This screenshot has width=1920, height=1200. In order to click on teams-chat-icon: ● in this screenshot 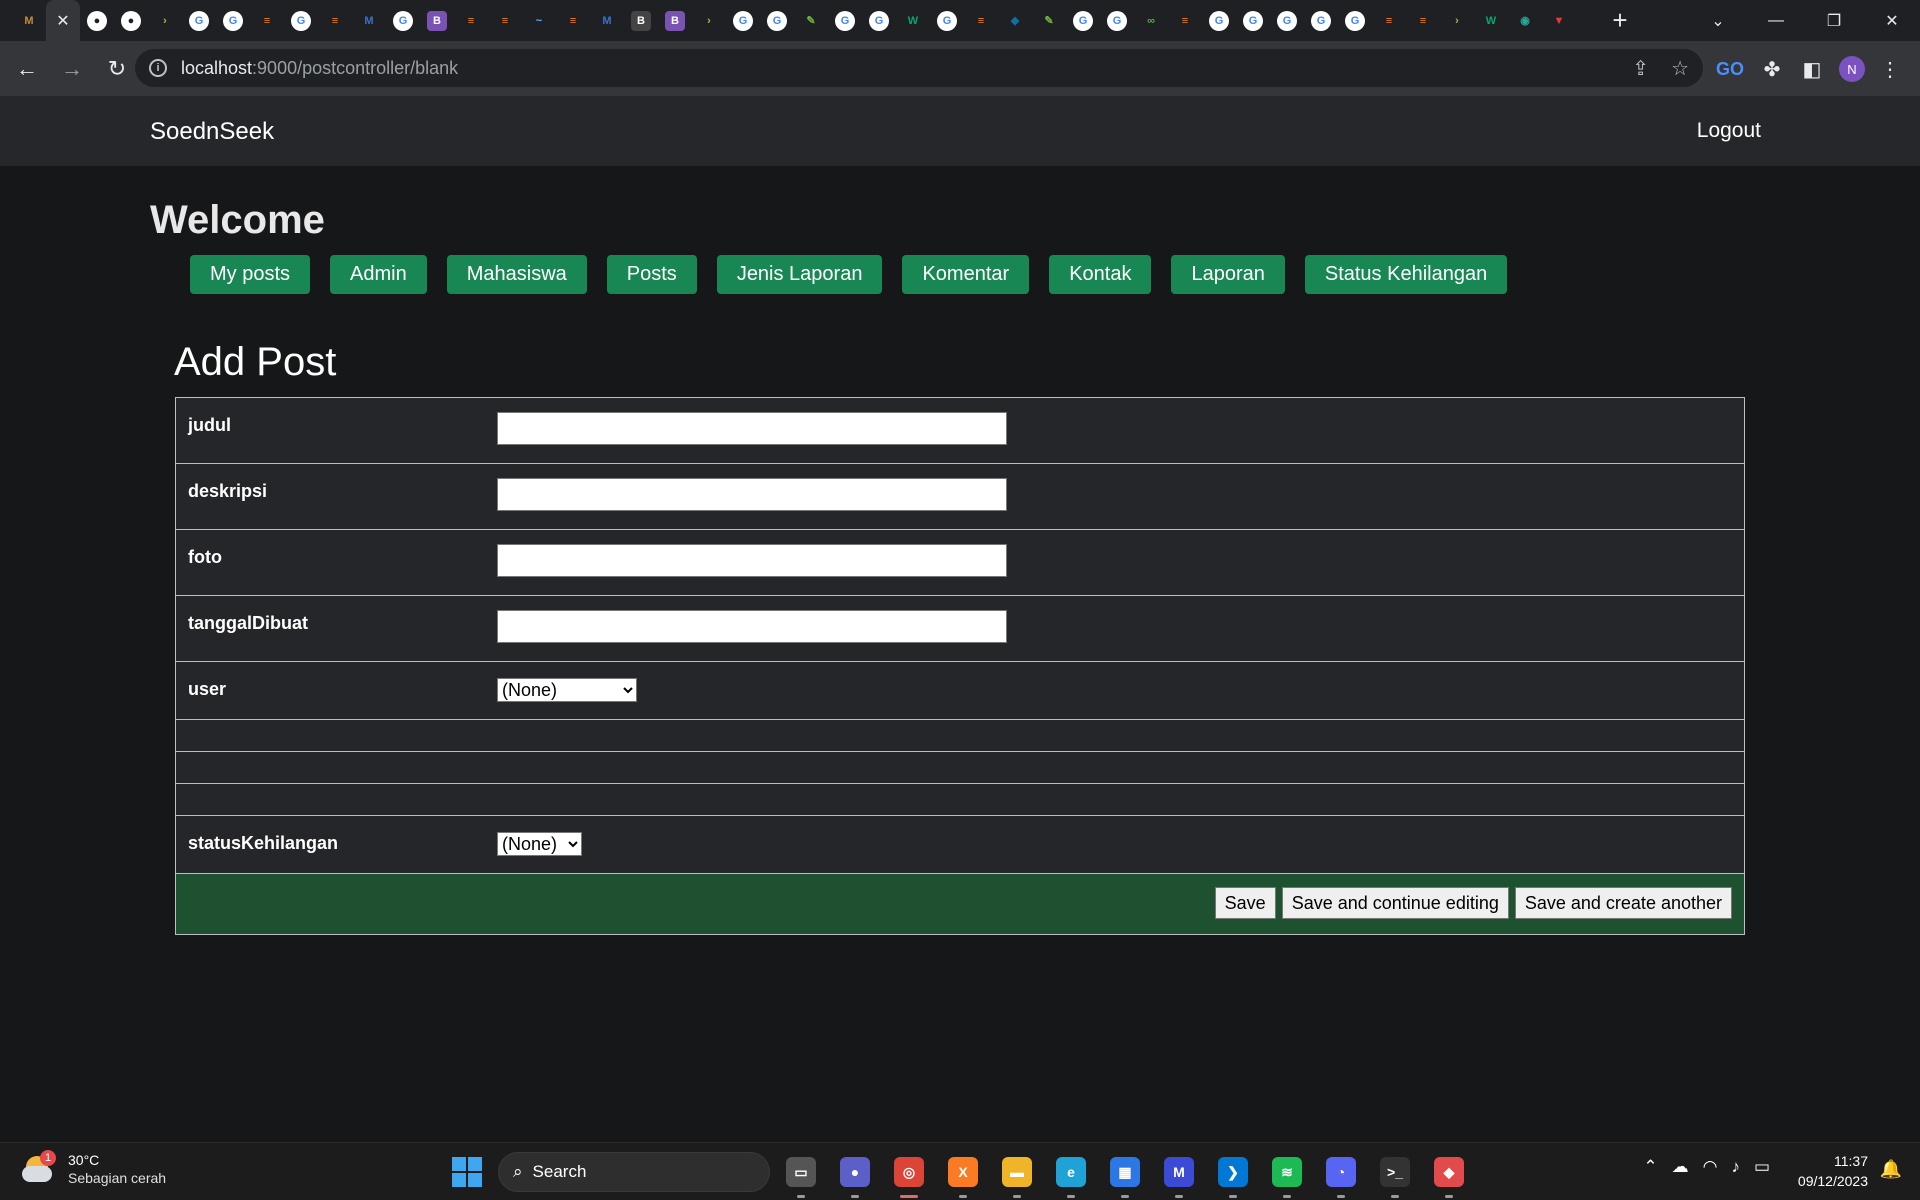, I will do `click(855, 1173)`.